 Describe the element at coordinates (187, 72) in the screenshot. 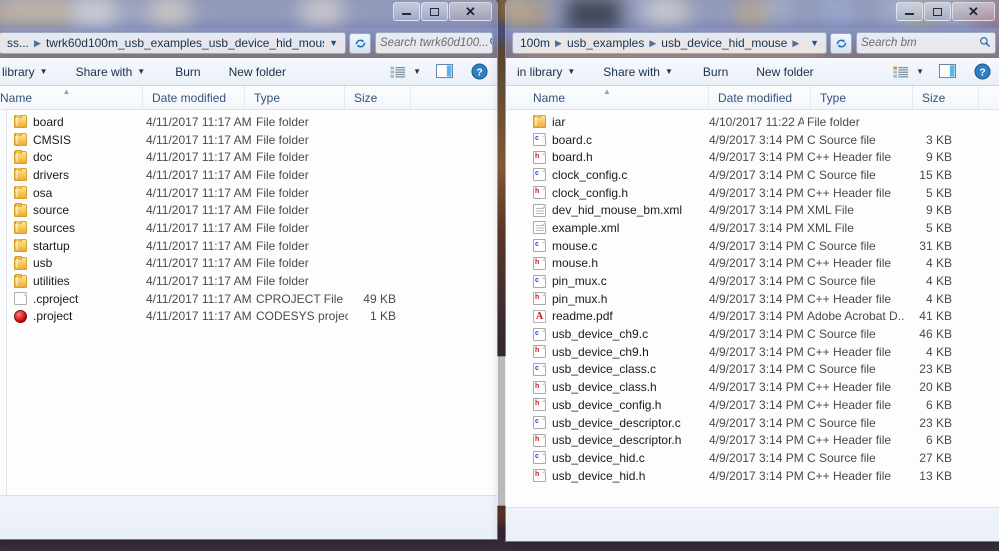

I see `toolbar-item-burn: Burn` at that location.